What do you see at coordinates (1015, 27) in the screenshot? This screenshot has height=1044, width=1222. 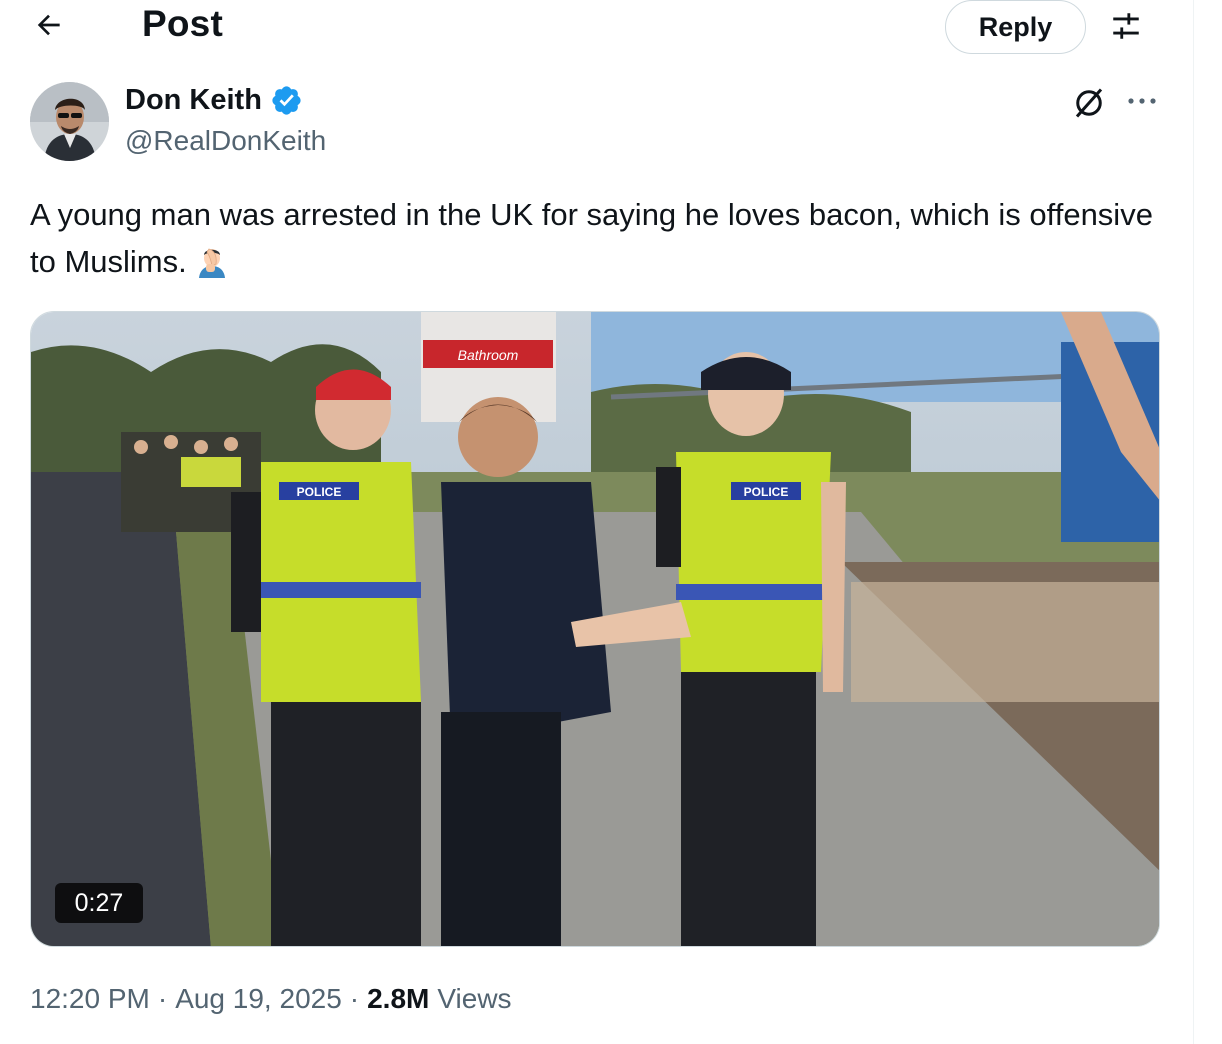 I see `reply-button: Reply` at bounding box center [1015, 27].